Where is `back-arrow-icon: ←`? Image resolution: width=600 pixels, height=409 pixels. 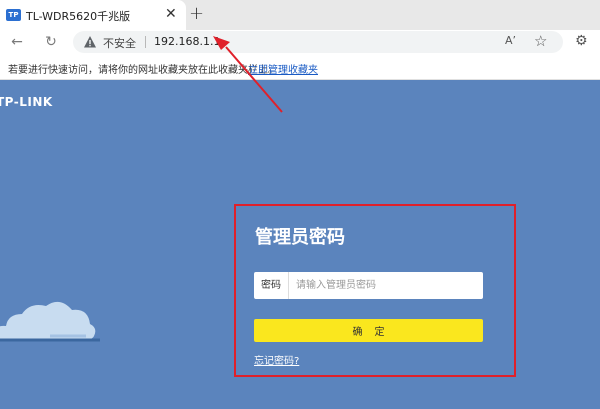
back-arrow-icon: ← is located at coordinates (17, 42).